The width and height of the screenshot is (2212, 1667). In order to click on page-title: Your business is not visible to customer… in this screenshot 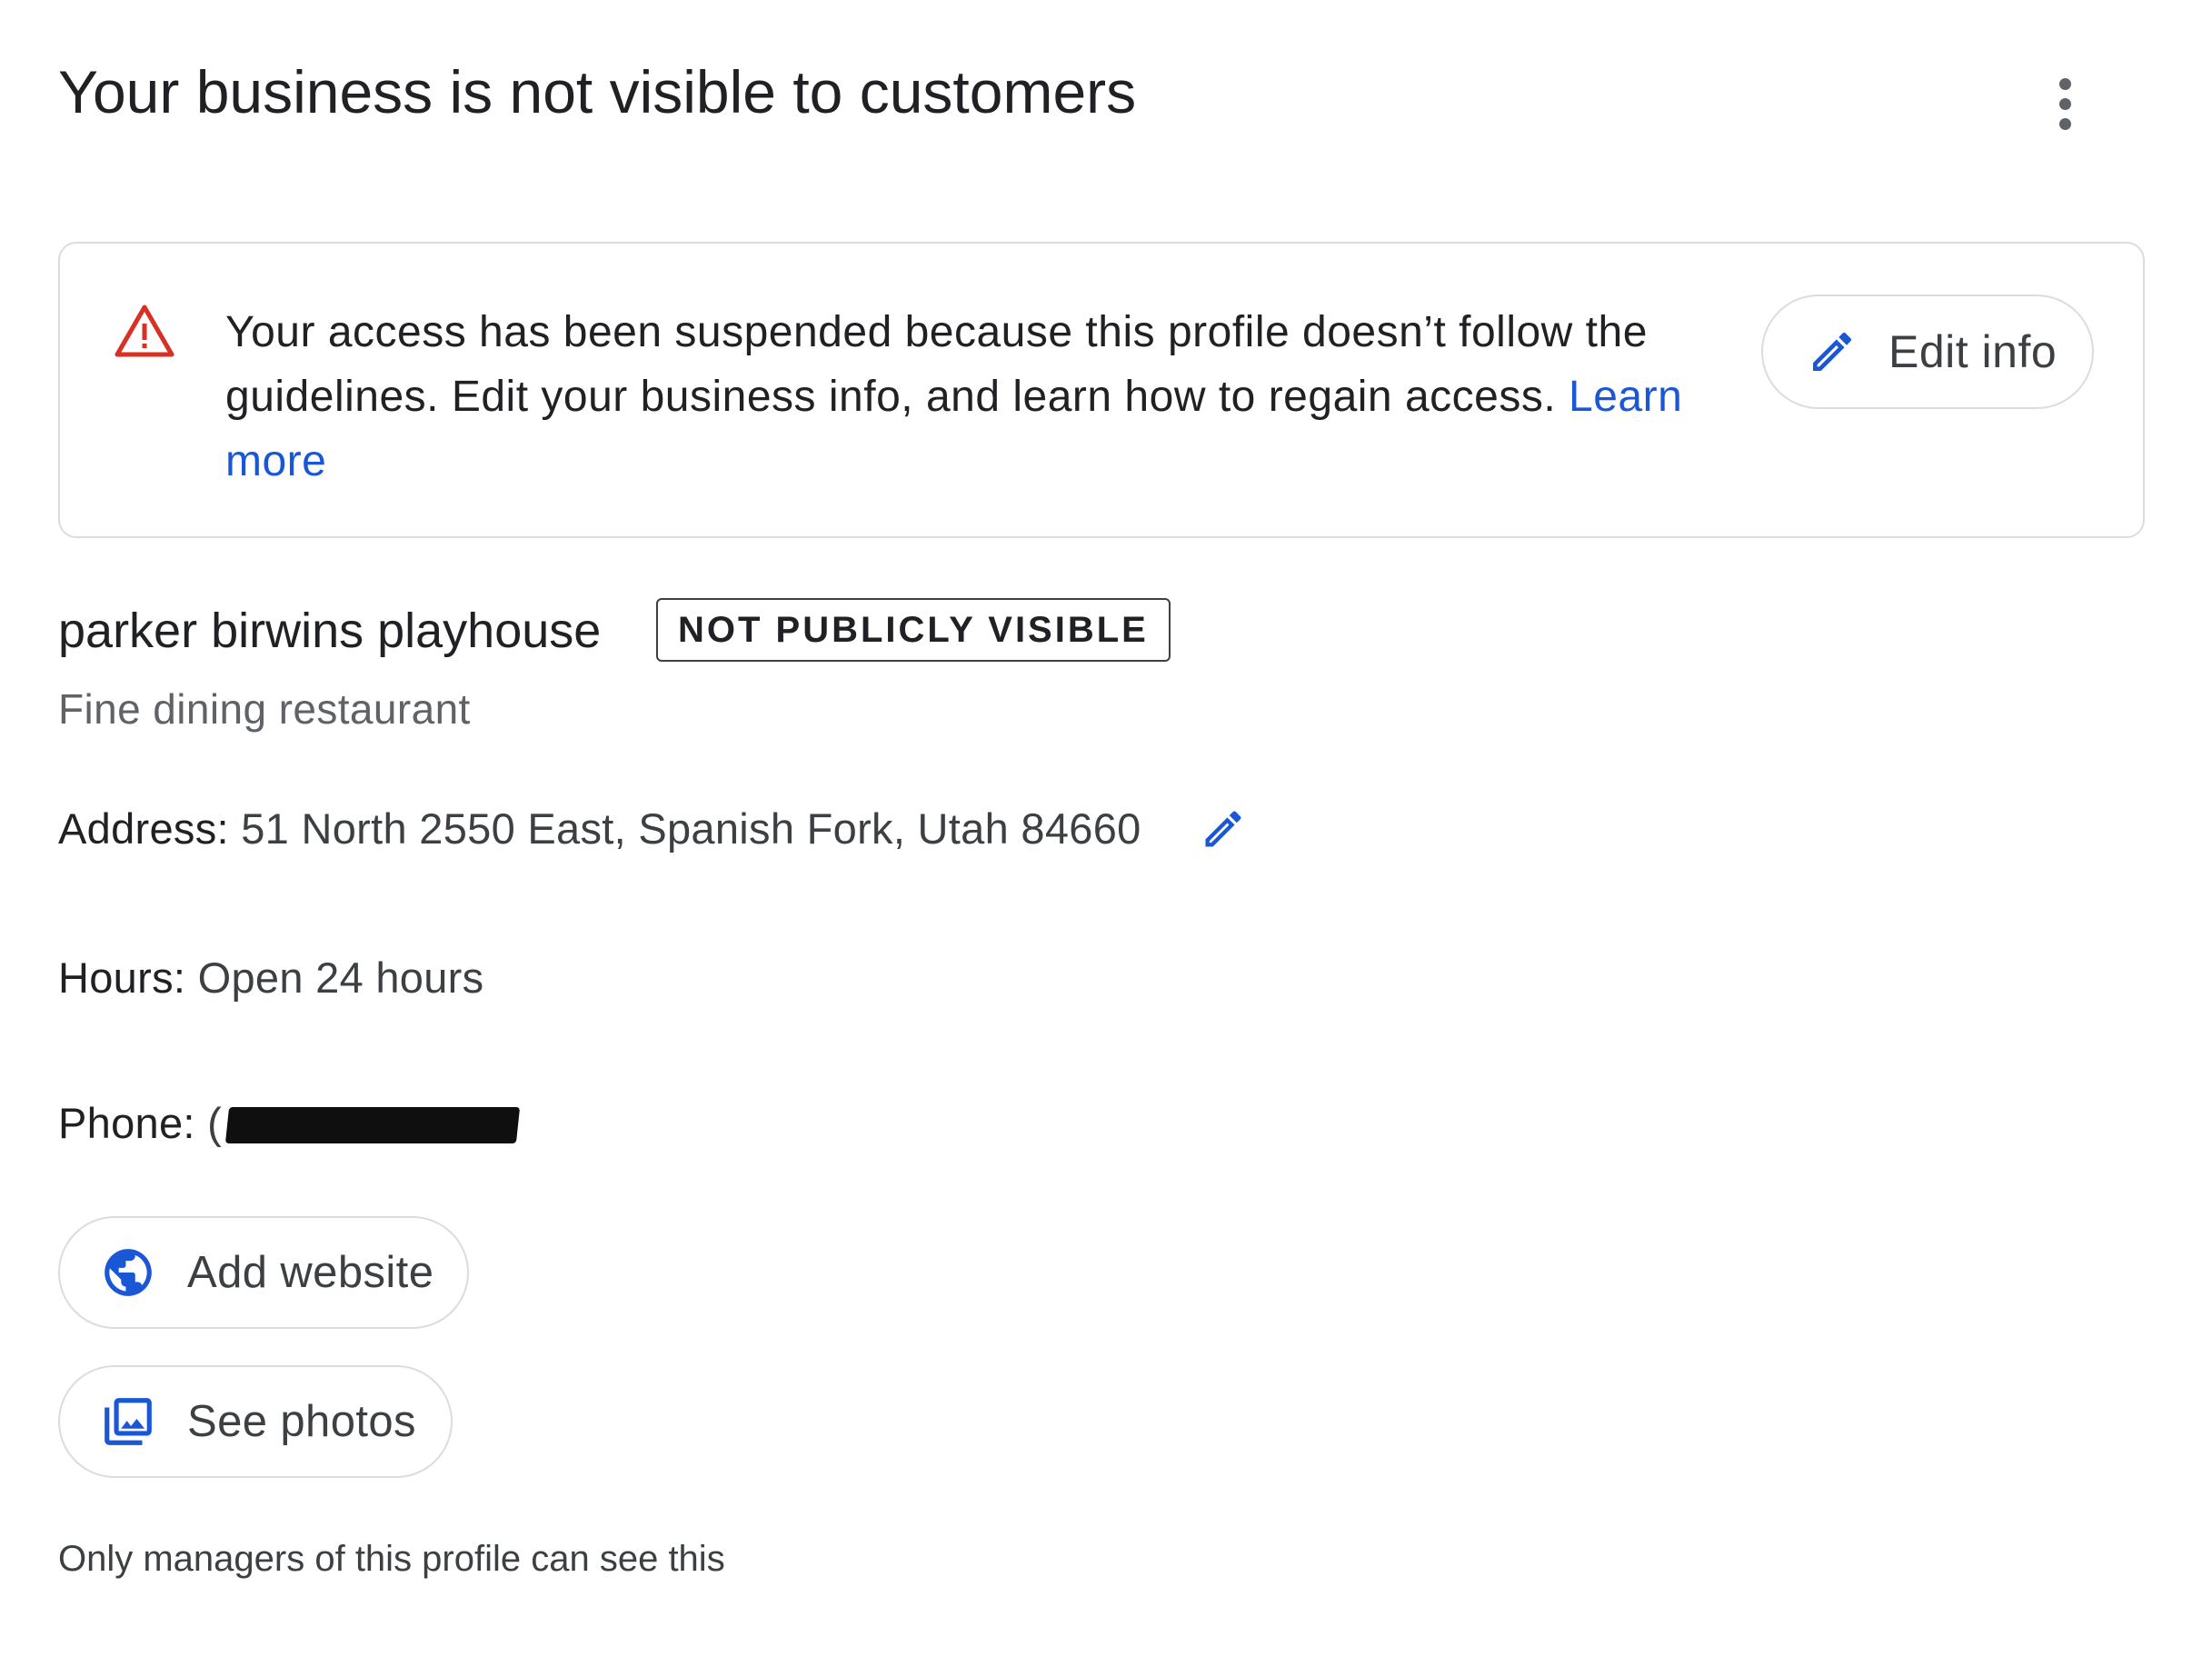, I will do `click(597, 91)`.